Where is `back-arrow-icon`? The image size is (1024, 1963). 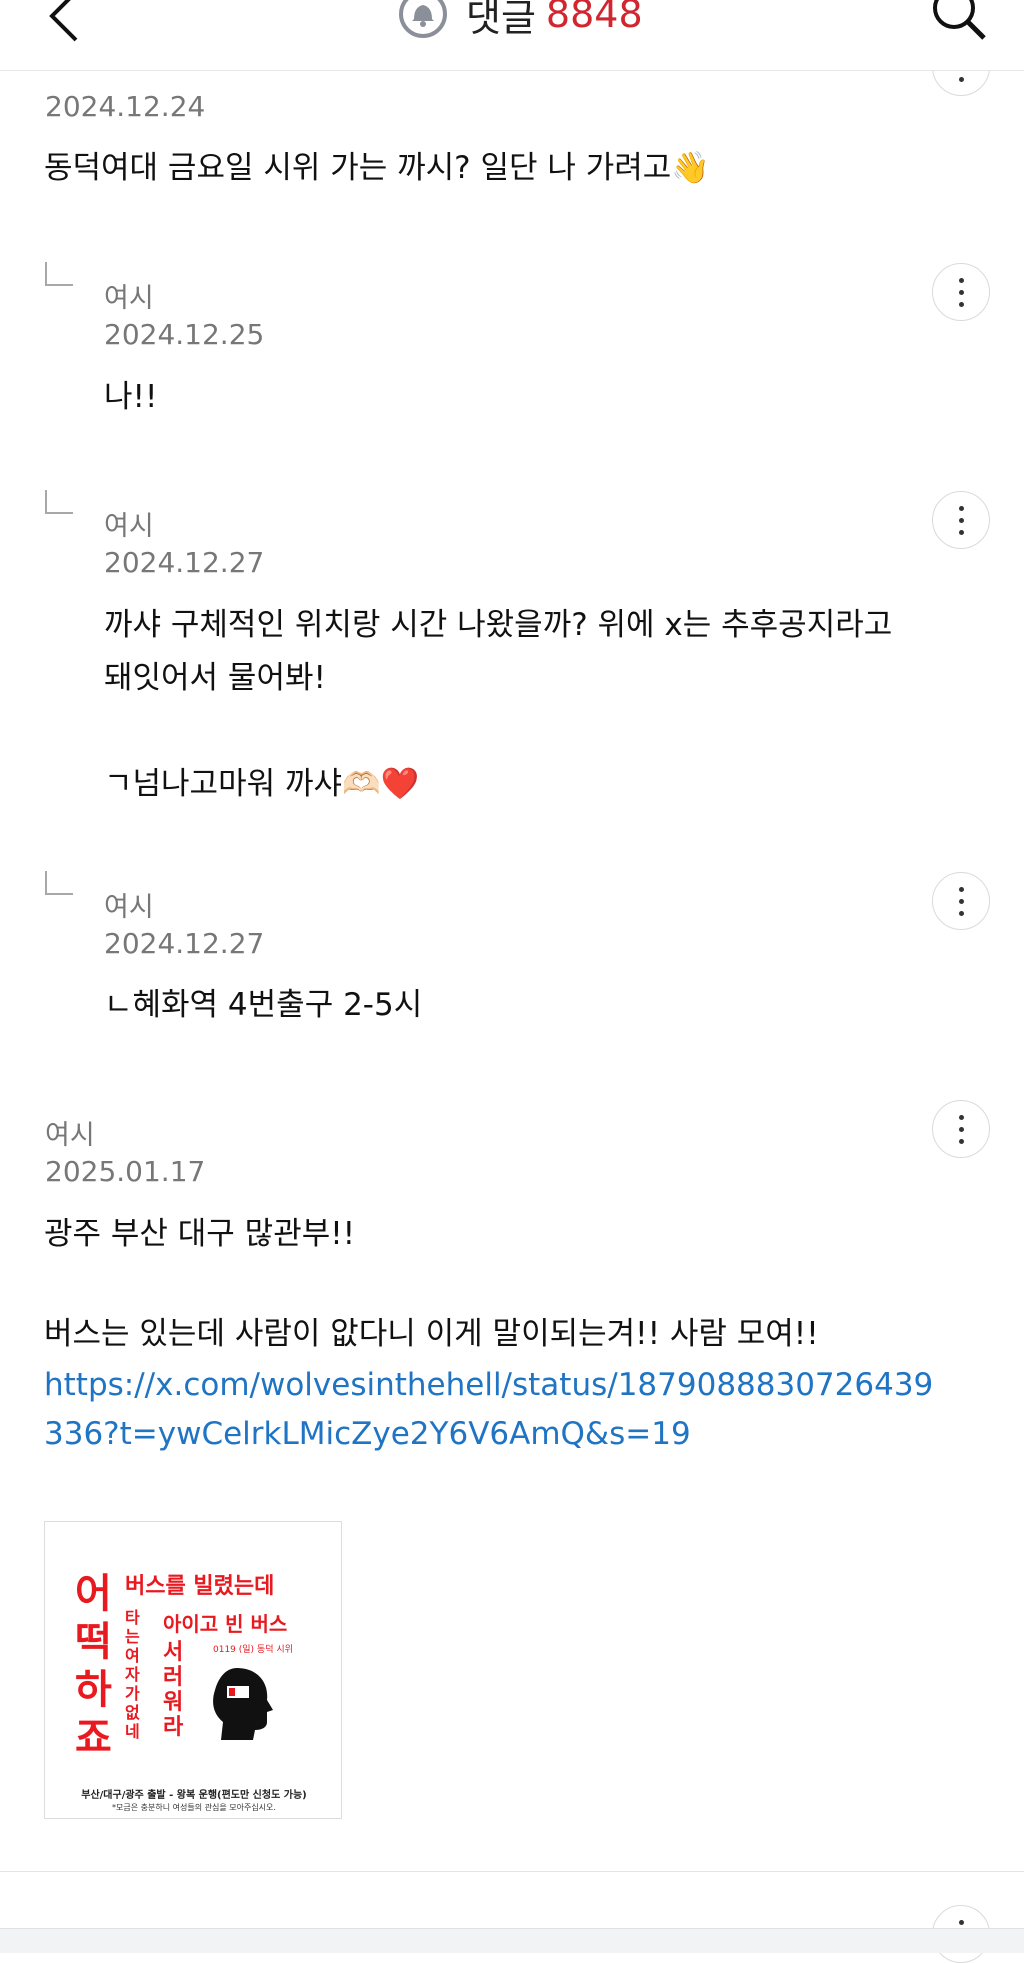 back-arrow-icon is located at coordinates (68, 21).